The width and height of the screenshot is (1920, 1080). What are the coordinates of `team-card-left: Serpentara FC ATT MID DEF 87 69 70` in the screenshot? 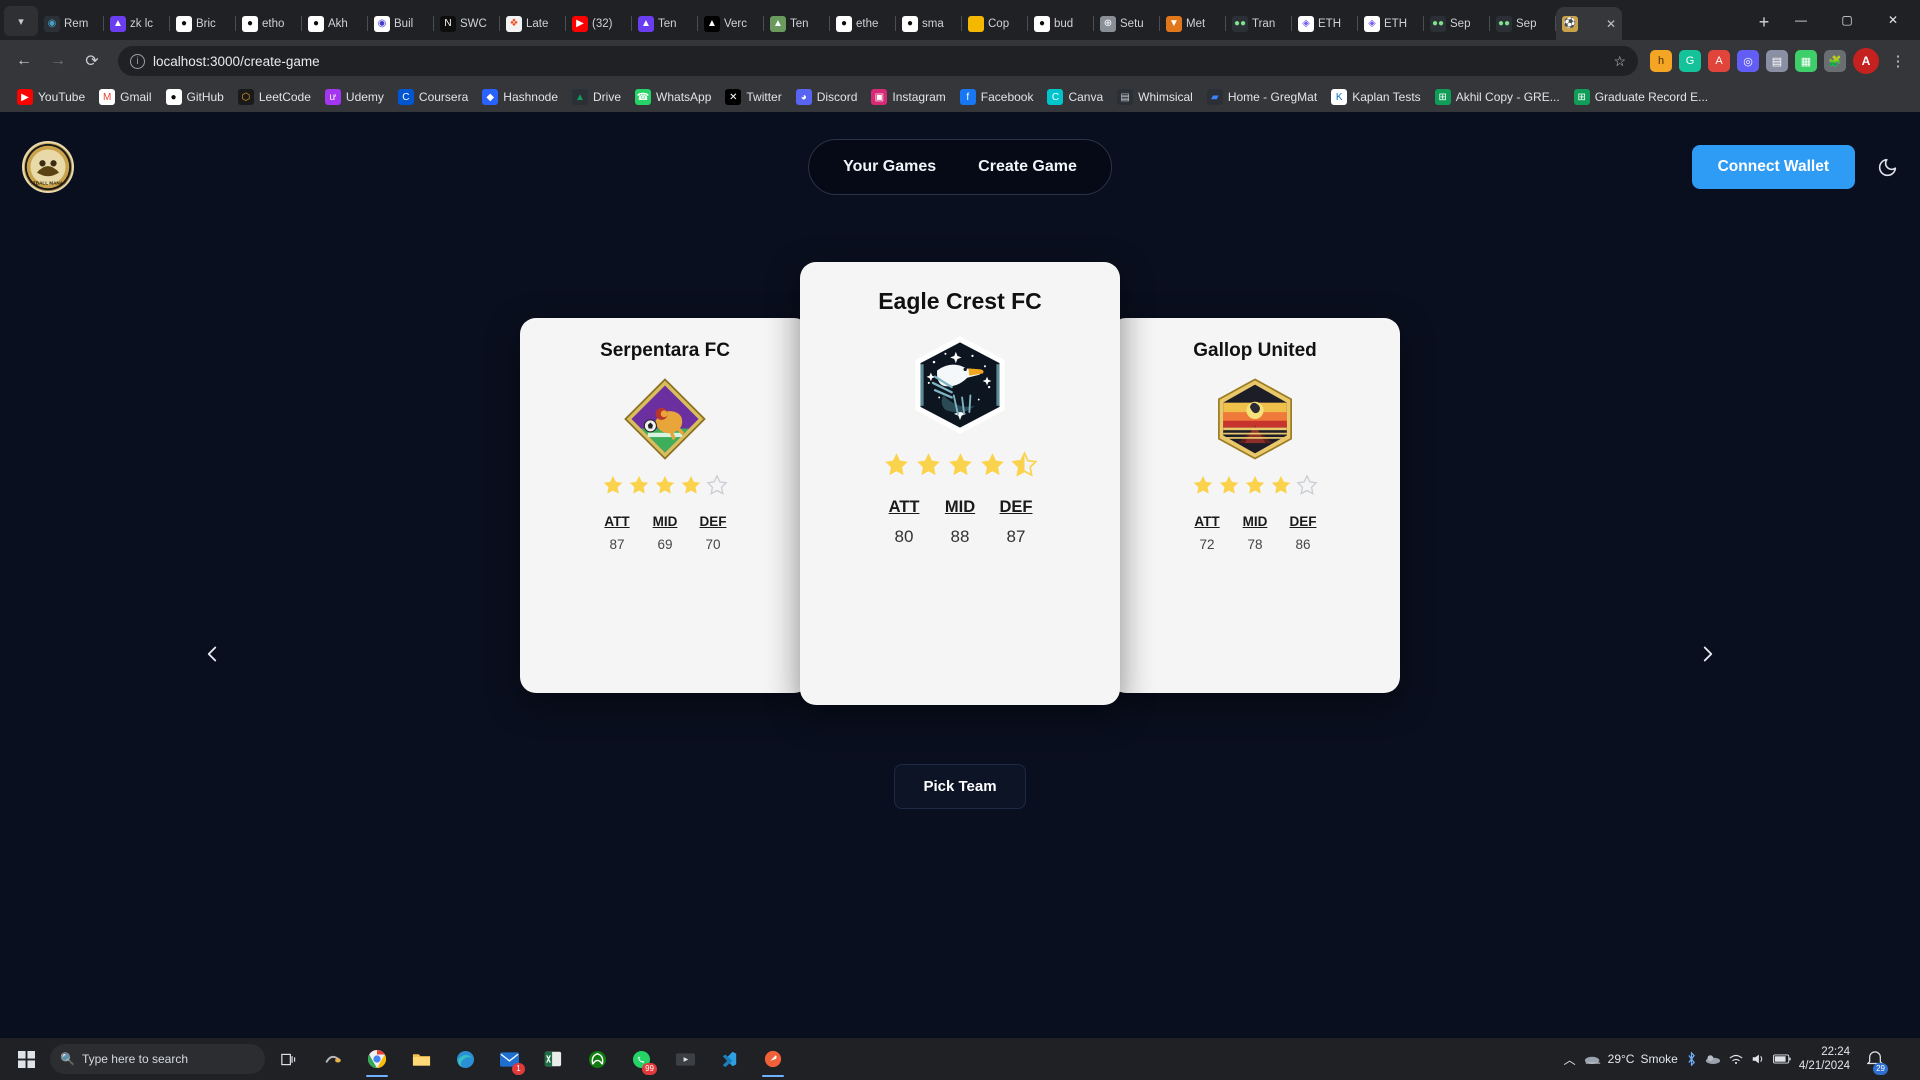 It's located at (665, 505).